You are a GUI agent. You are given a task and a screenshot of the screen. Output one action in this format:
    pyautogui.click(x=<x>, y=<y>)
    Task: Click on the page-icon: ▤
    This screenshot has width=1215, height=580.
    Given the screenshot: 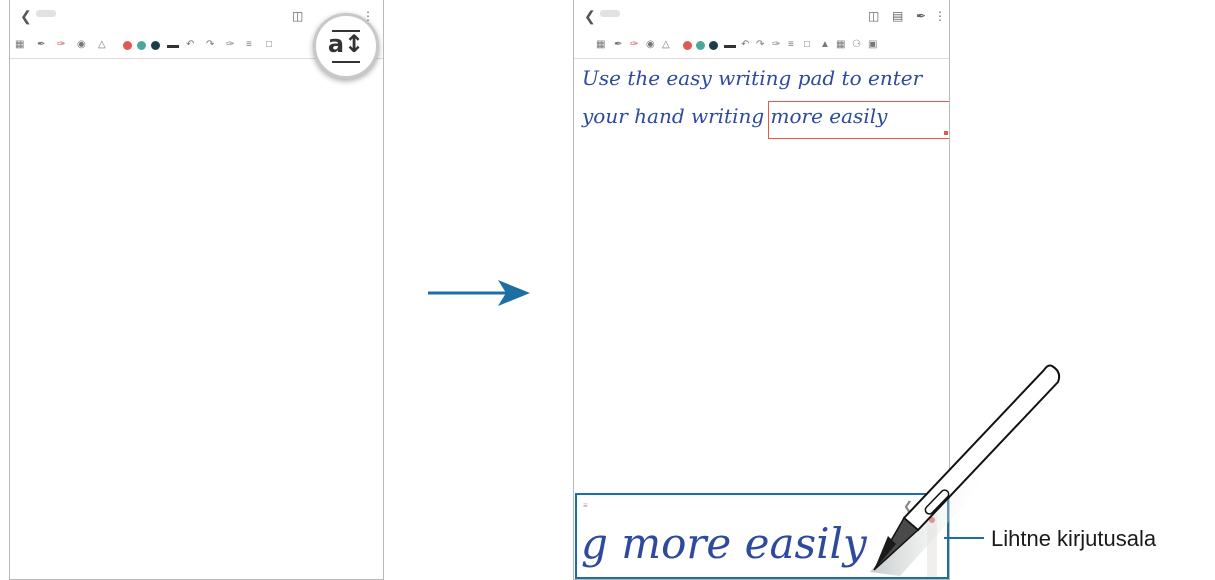 What is the action you would take?
    pyautogui.click(x=897, y=16)
    